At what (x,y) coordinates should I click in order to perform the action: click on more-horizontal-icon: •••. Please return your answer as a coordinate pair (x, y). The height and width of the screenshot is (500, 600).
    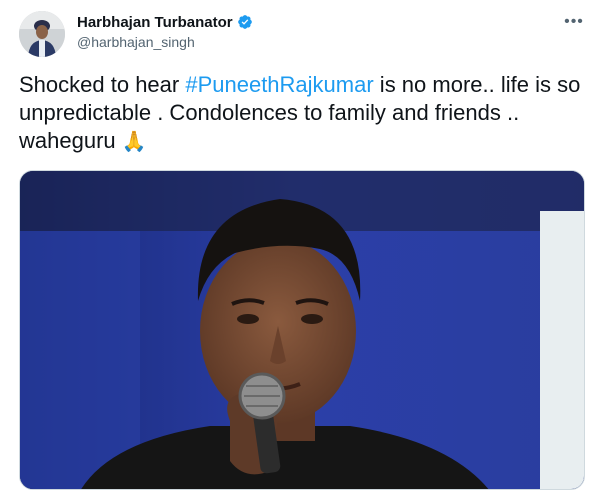
    Looking at the image, I should click on (574, 21).